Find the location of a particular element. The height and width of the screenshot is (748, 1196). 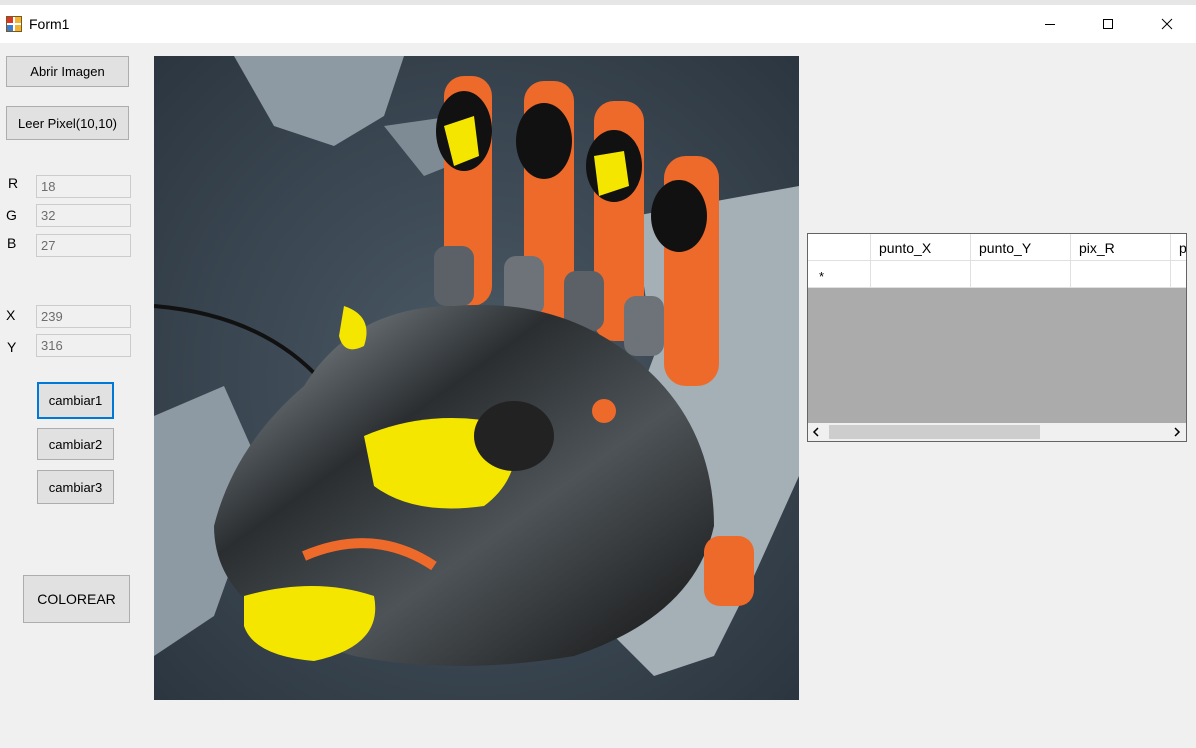

column-header-punto-y: punto_Y is located at coordinates (1021, 247).